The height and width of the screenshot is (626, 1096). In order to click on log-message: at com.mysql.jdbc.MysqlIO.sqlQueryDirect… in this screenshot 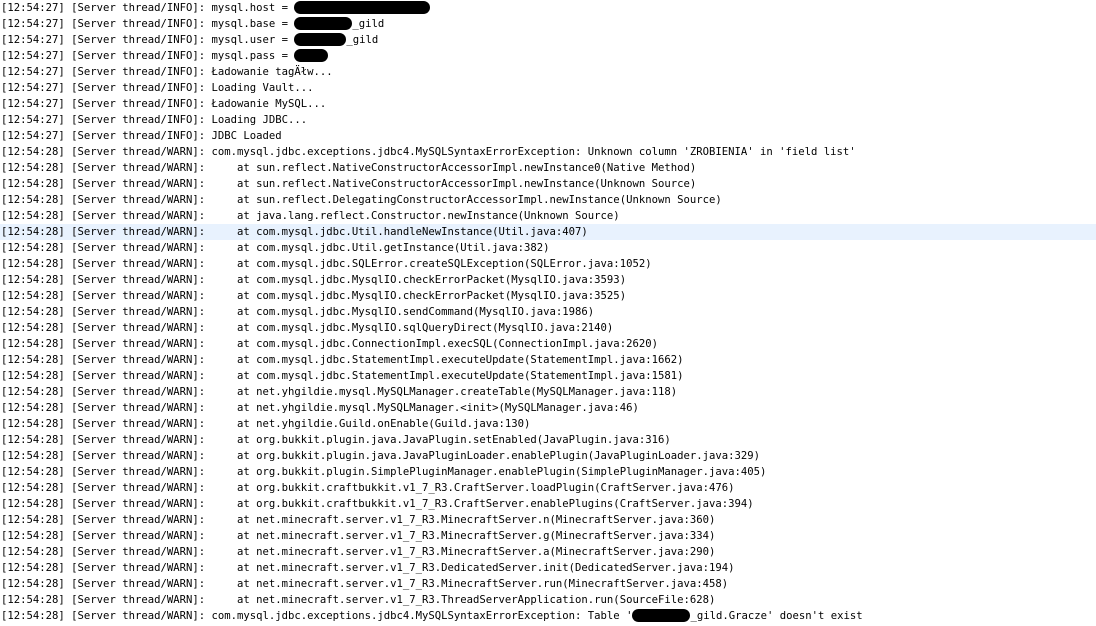, I will do `click(412, 328)`.